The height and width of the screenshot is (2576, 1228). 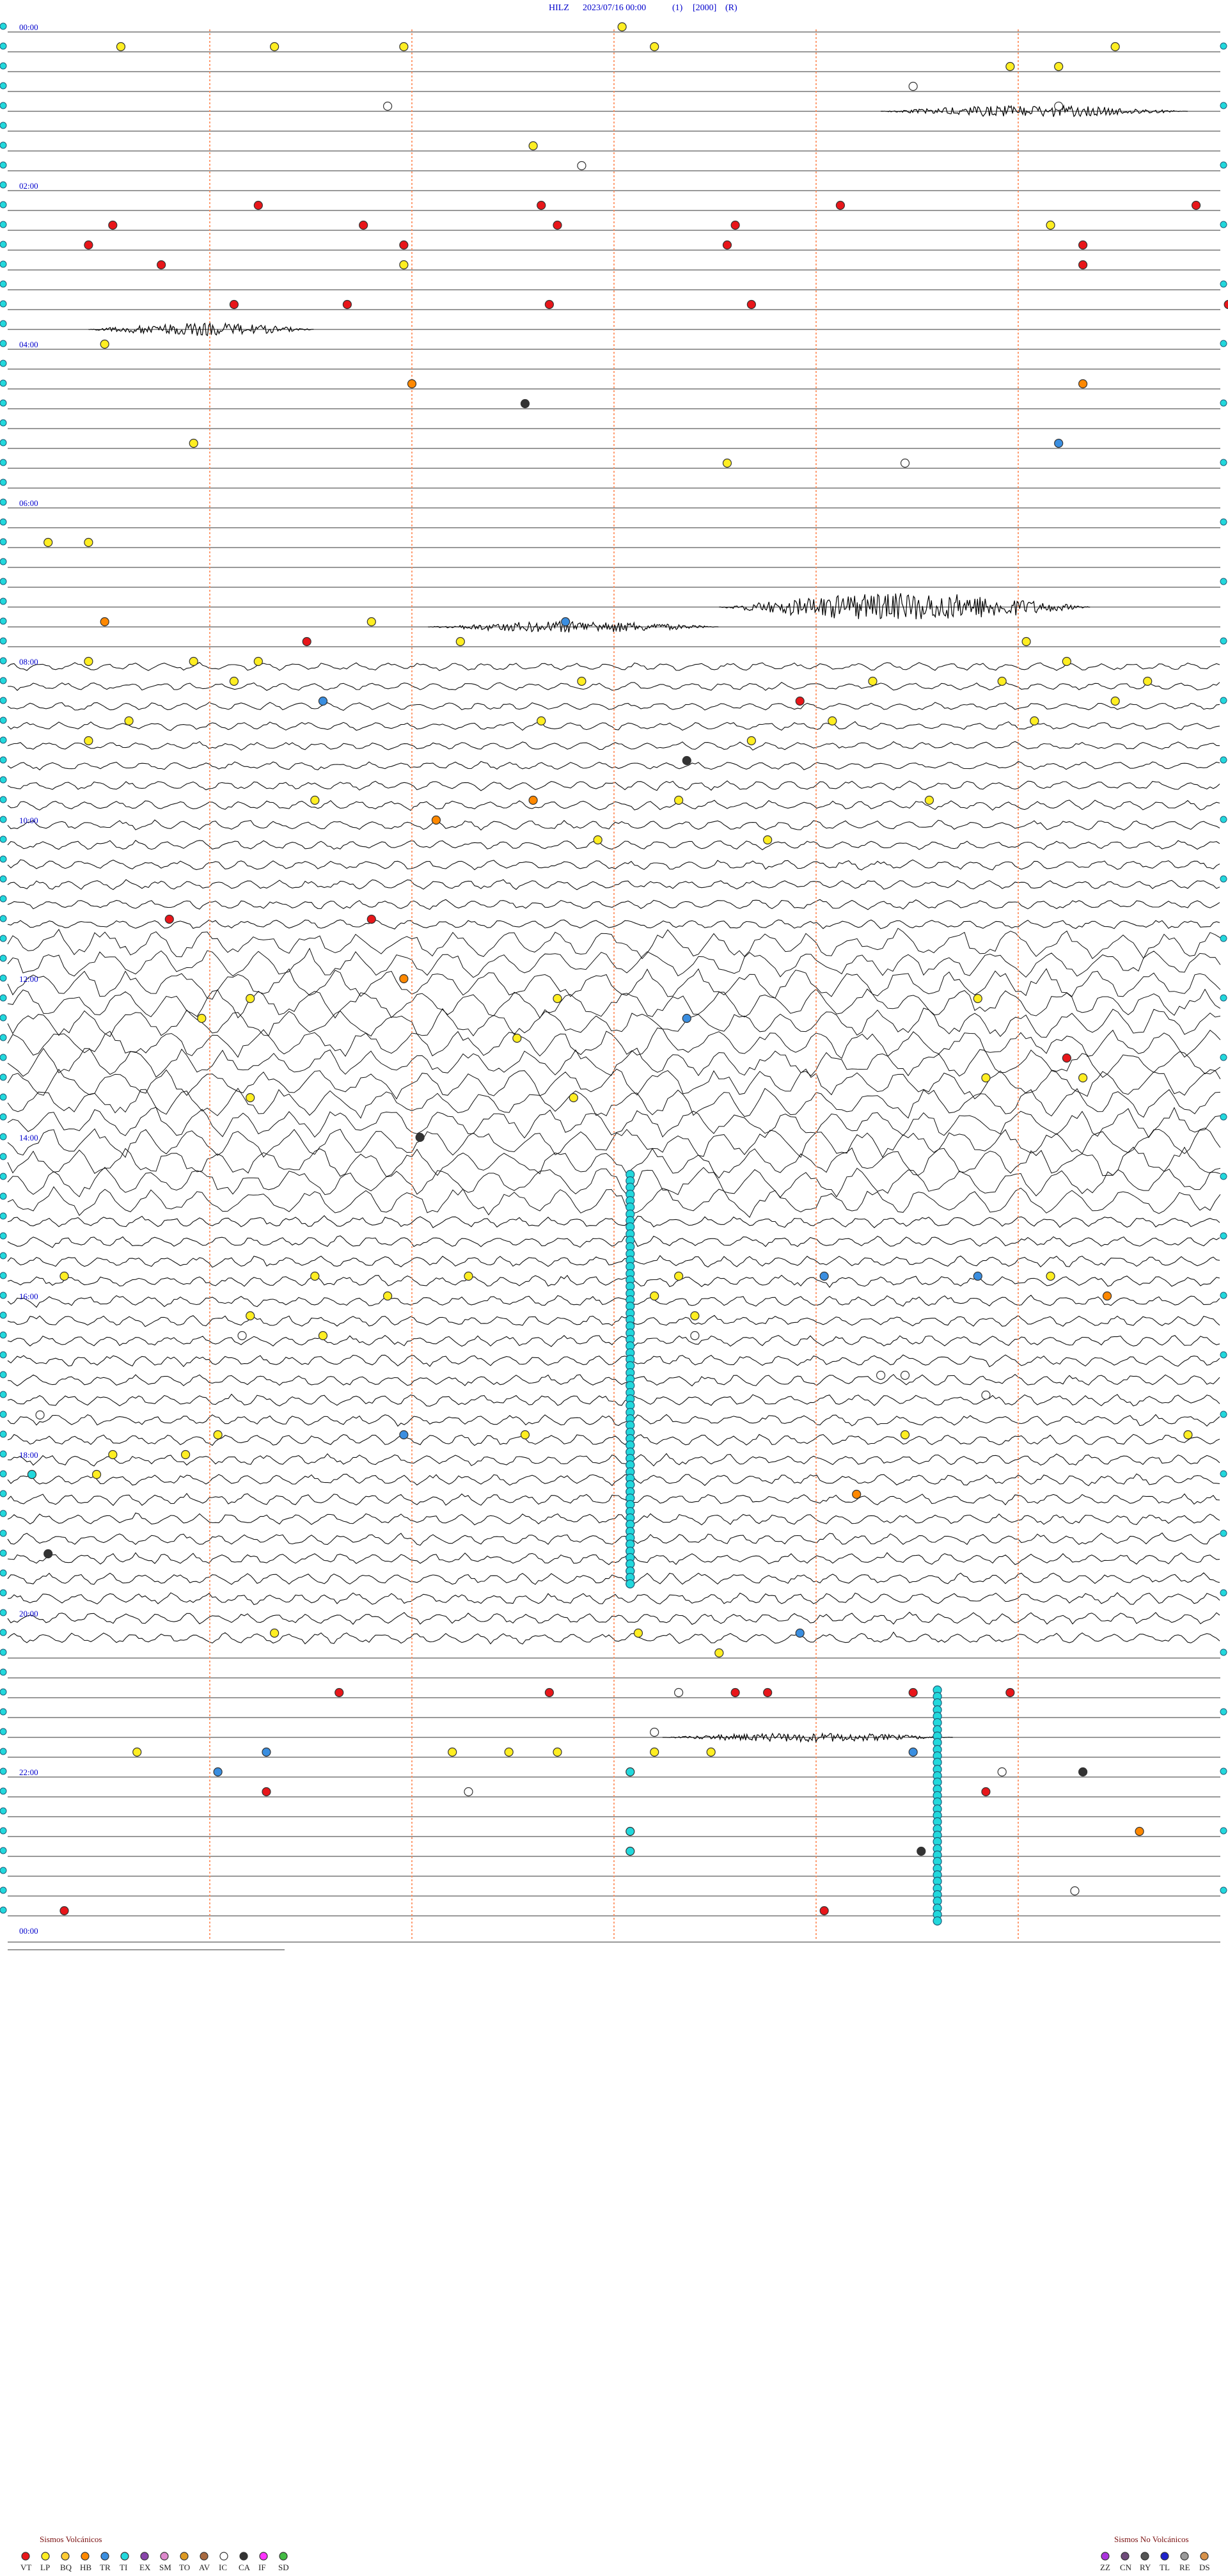 What do you see at coordinates (28, 1137) in the screenshot?
I see `hour-label: 14:00` at bounding box center [28, 1137].